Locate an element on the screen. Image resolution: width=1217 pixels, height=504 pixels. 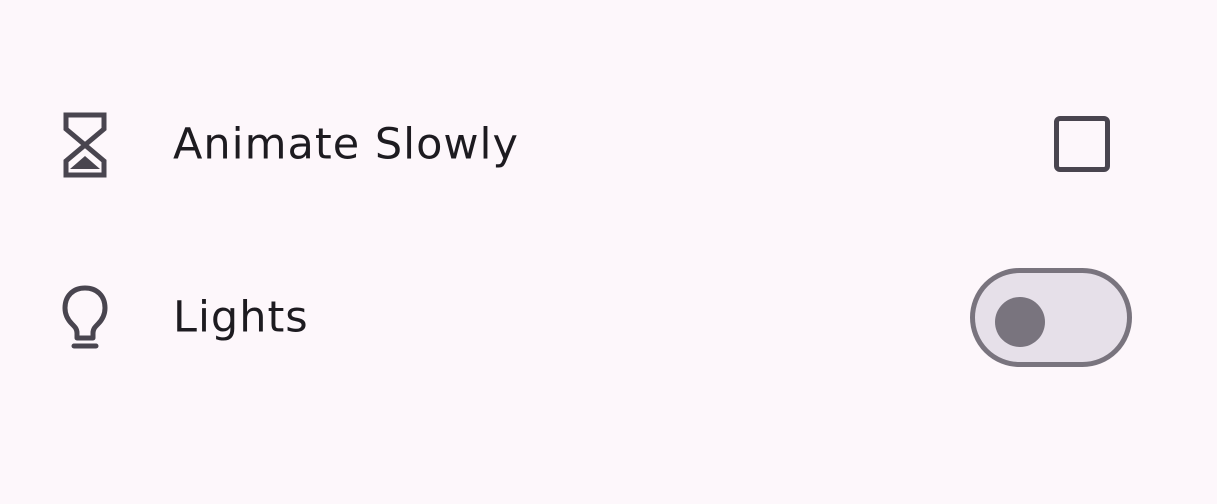
animate-slowly-checkbox is located at coordinates (1082, 144).